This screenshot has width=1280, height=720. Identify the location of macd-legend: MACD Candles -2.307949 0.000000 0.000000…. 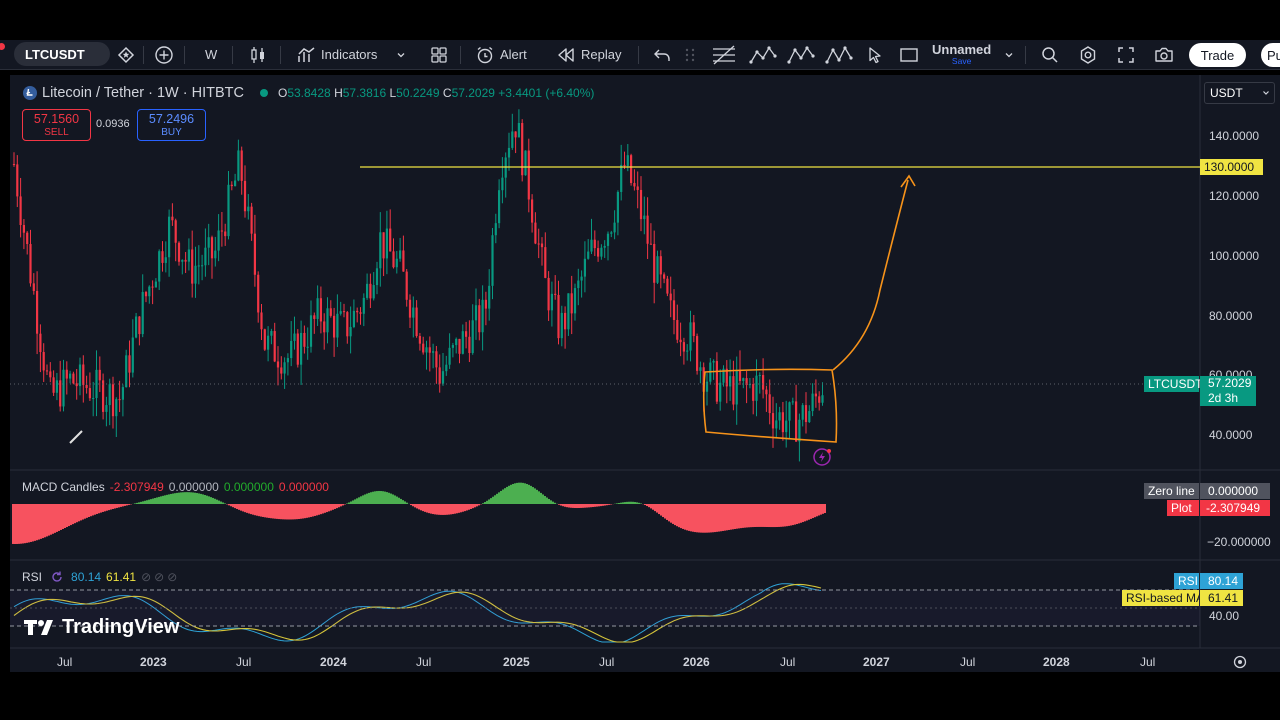
(175, 487).